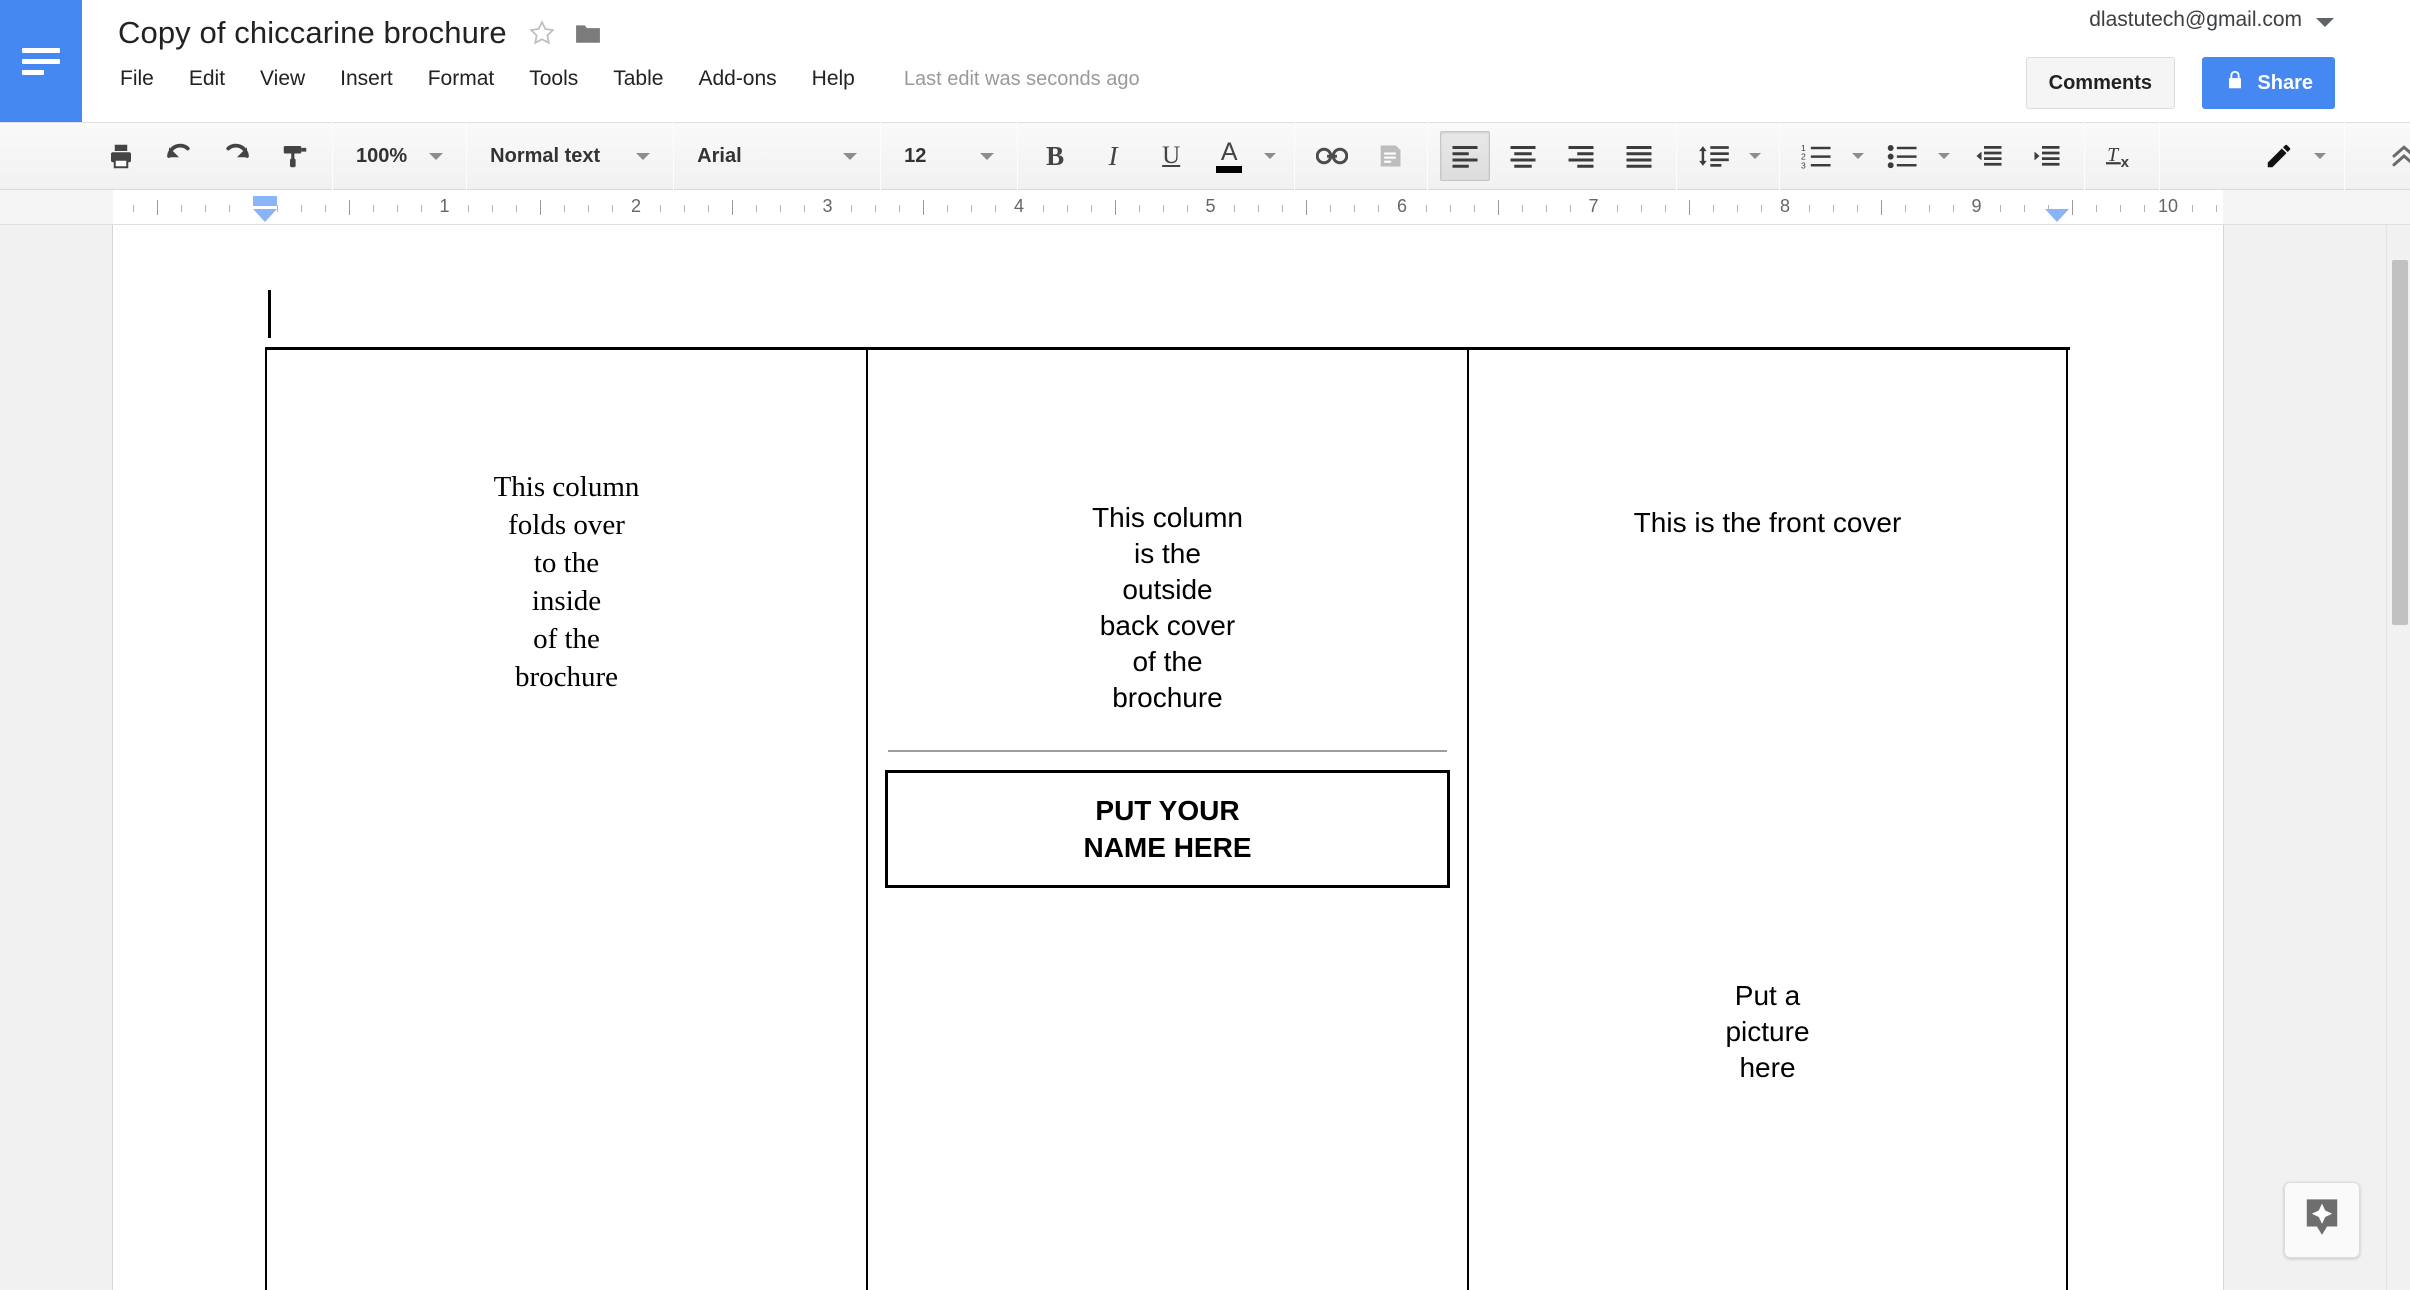 The height and width of the screenshot is (1290, 2410). I want to click on add-comment-button, so click(1390, 156).